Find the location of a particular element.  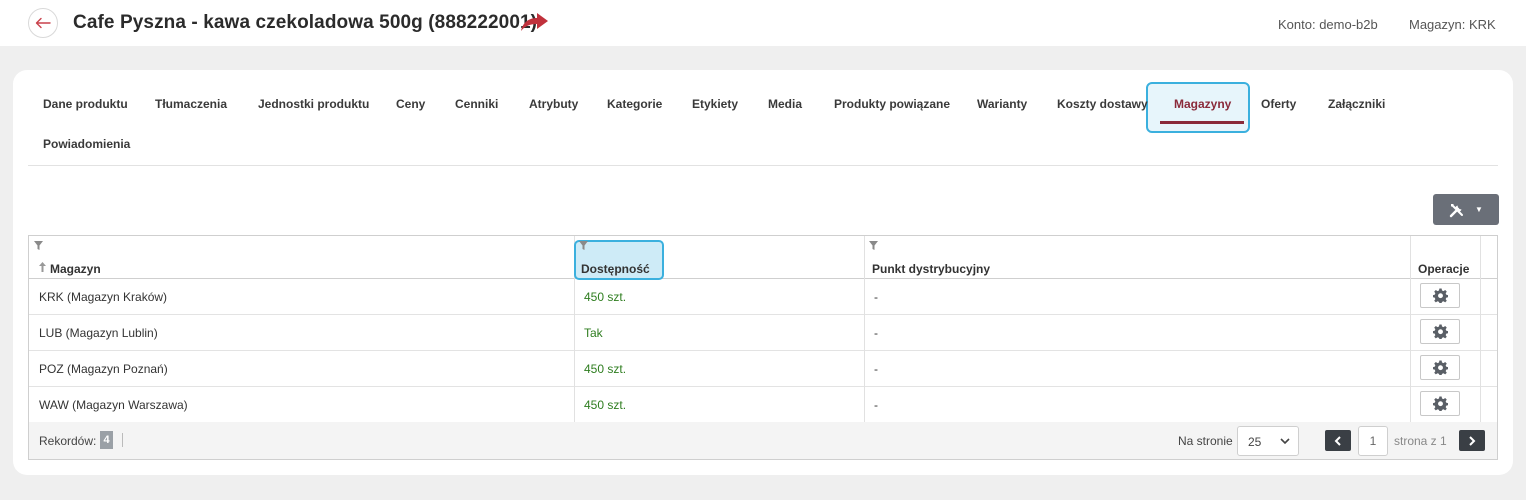

active-tab-underline is located at coordinates (1202, 122).